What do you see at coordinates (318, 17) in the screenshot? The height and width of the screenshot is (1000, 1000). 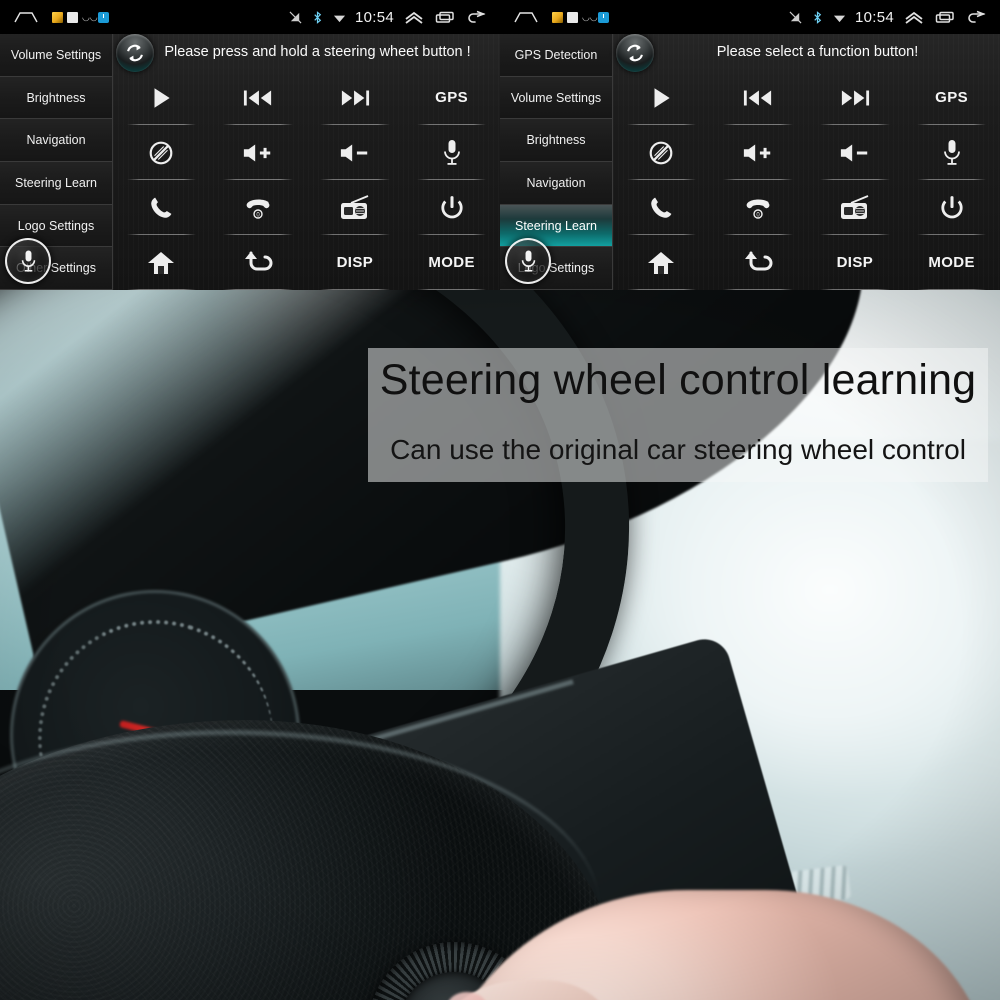 I see `bluetooth-icon` at bounding box center [318, 17].